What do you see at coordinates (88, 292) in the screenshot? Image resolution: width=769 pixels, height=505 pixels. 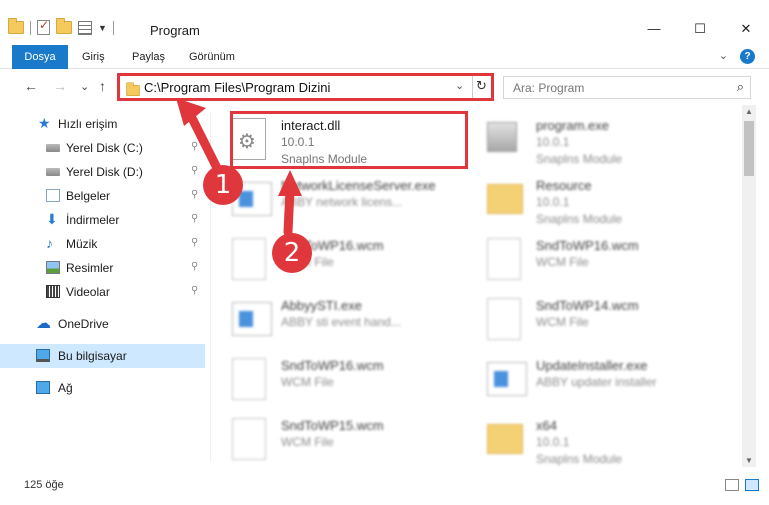 I see `sidebar-item-label: Videolar` at bounding box center [88, 292].